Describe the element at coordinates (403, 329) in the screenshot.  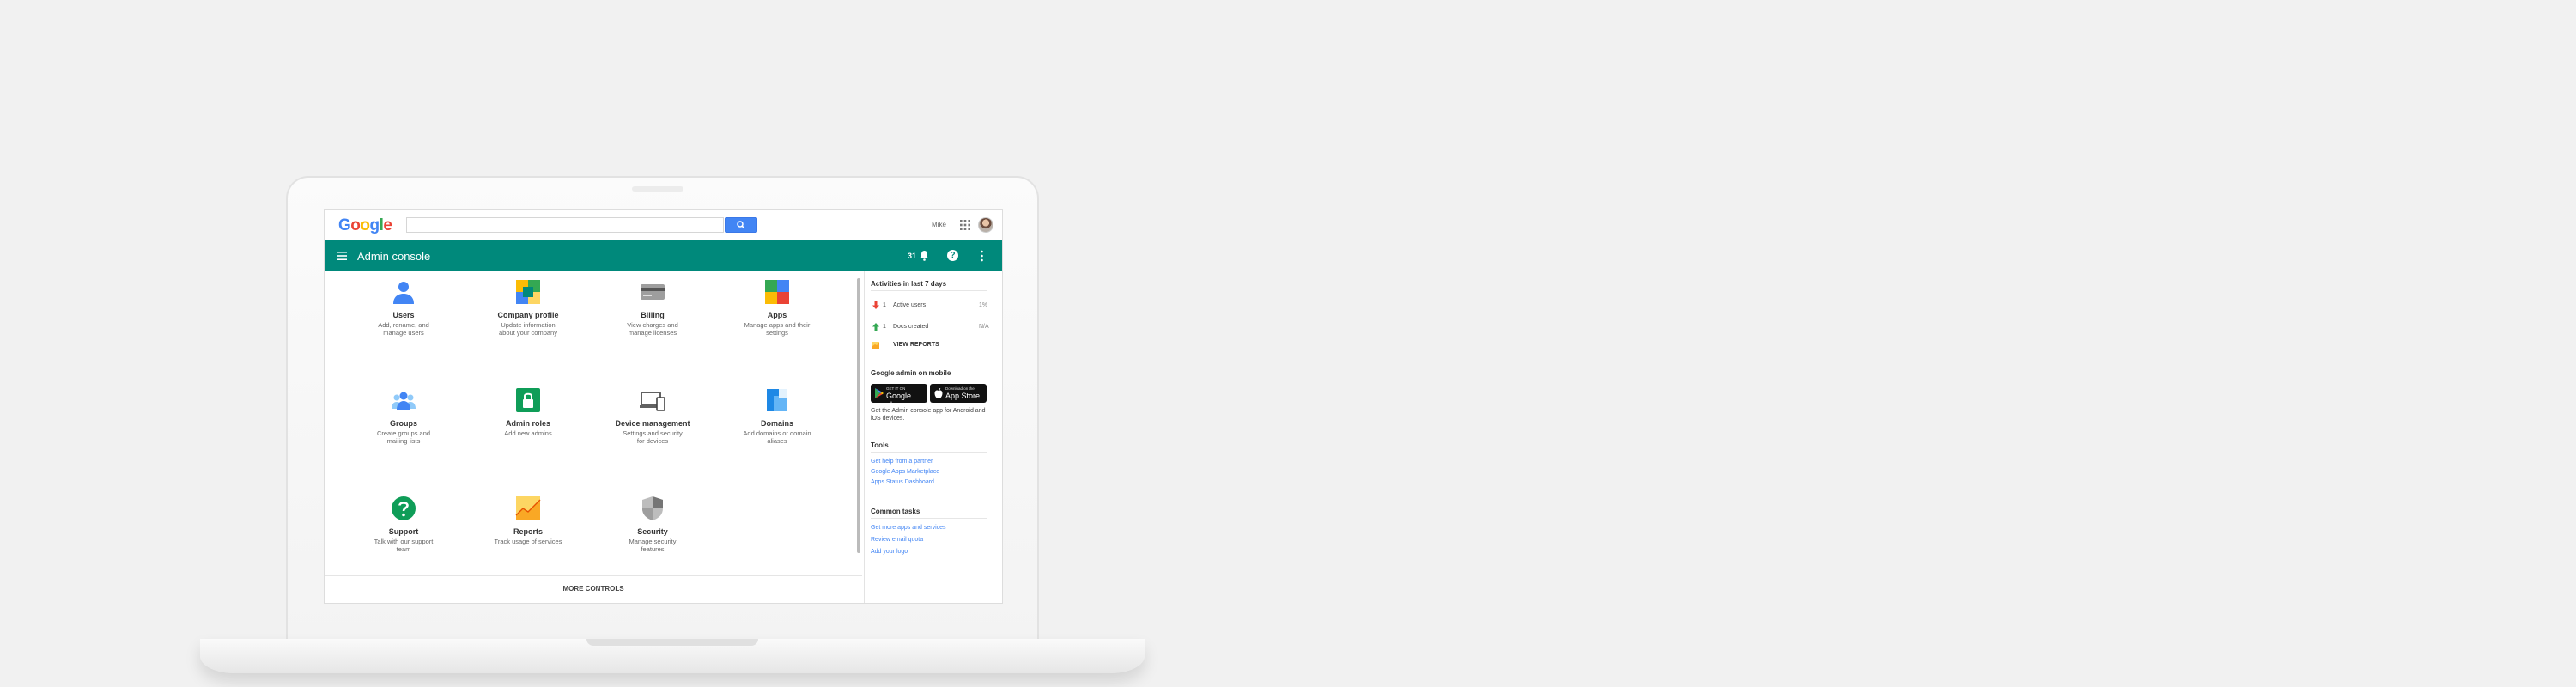
I see `tile-description: Add, rename, and manage users` at that location.